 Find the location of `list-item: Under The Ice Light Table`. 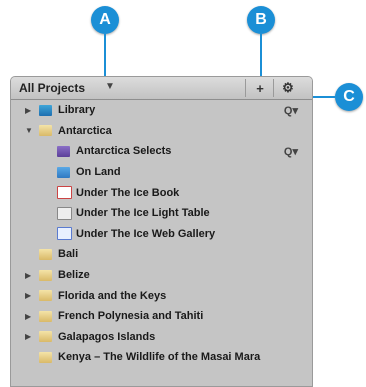

list-item: Under The Ice Light Table is located at coordinates (161, 213).